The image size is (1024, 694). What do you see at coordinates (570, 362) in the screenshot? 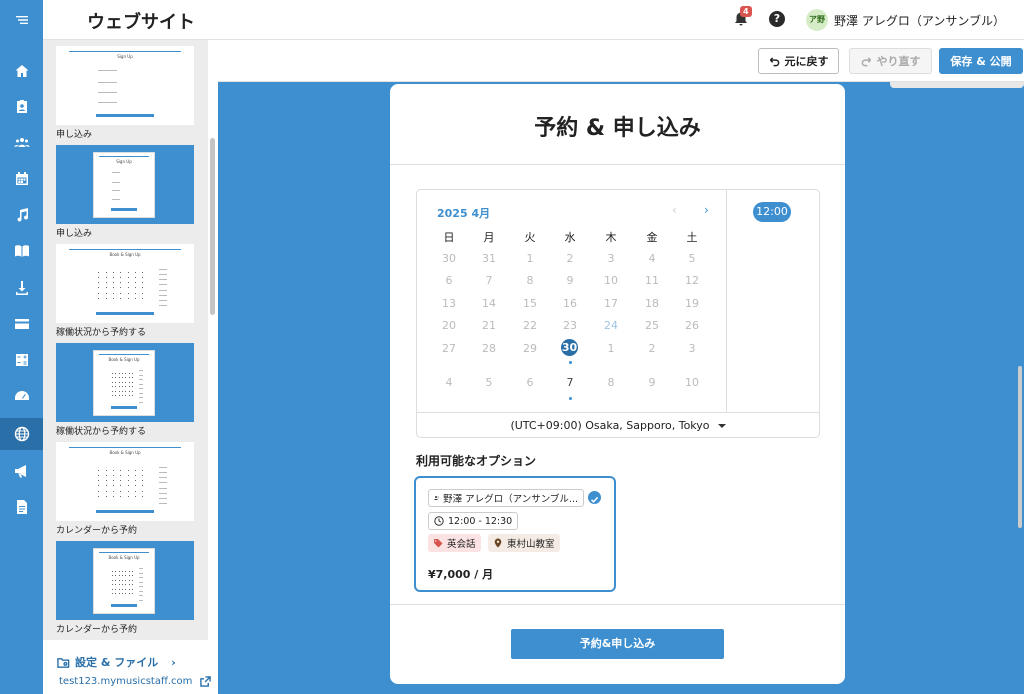
I see `availability-dot` at bounding box center [570, 362].